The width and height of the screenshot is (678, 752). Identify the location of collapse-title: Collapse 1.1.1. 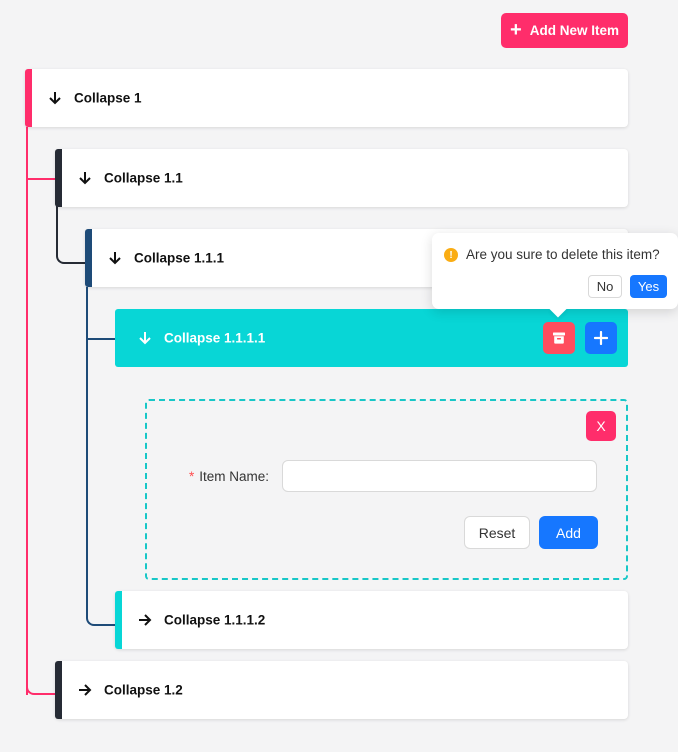
(179, 258).